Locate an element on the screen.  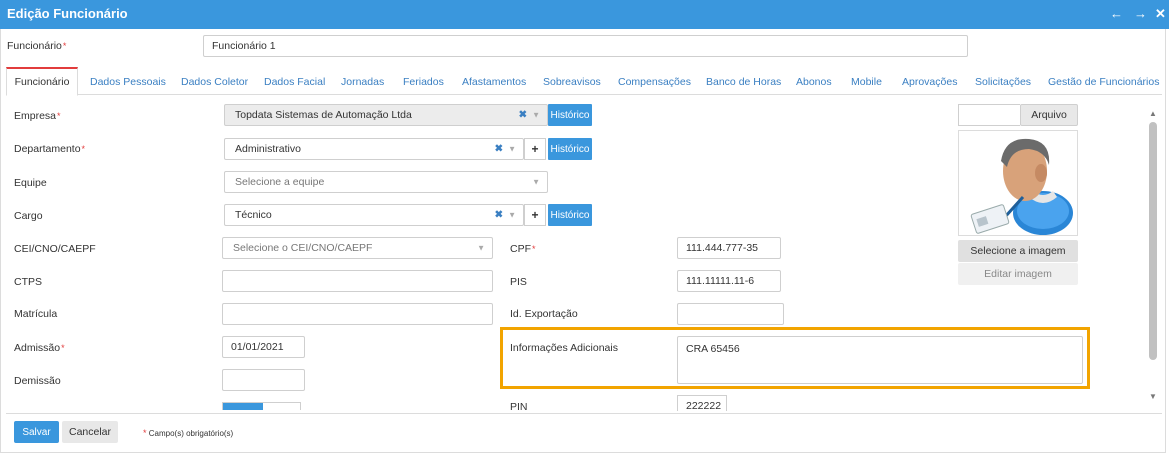
cpf-label: CPF* is located at coordinates (523, 249).